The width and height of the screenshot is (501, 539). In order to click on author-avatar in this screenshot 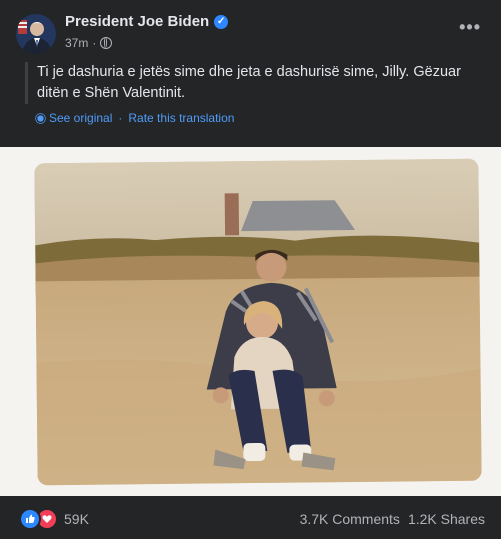, I will do `click(36, 34)`.